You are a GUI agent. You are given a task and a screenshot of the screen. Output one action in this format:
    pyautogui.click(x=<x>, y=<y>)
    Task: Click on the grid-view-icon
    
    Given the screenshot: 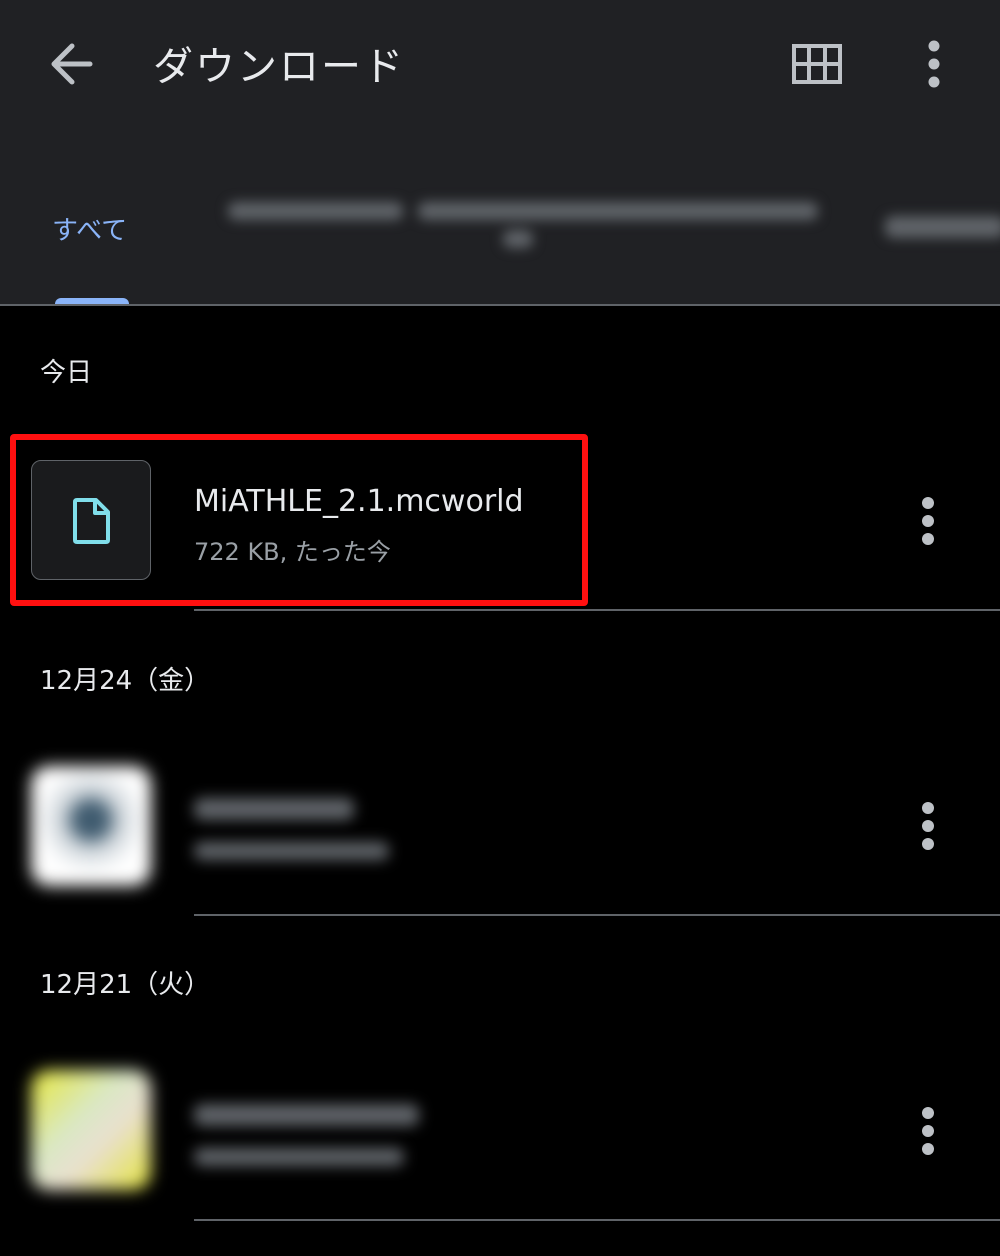 What is the action you would take?
    pyautogui.click(x=817, y=64)
    